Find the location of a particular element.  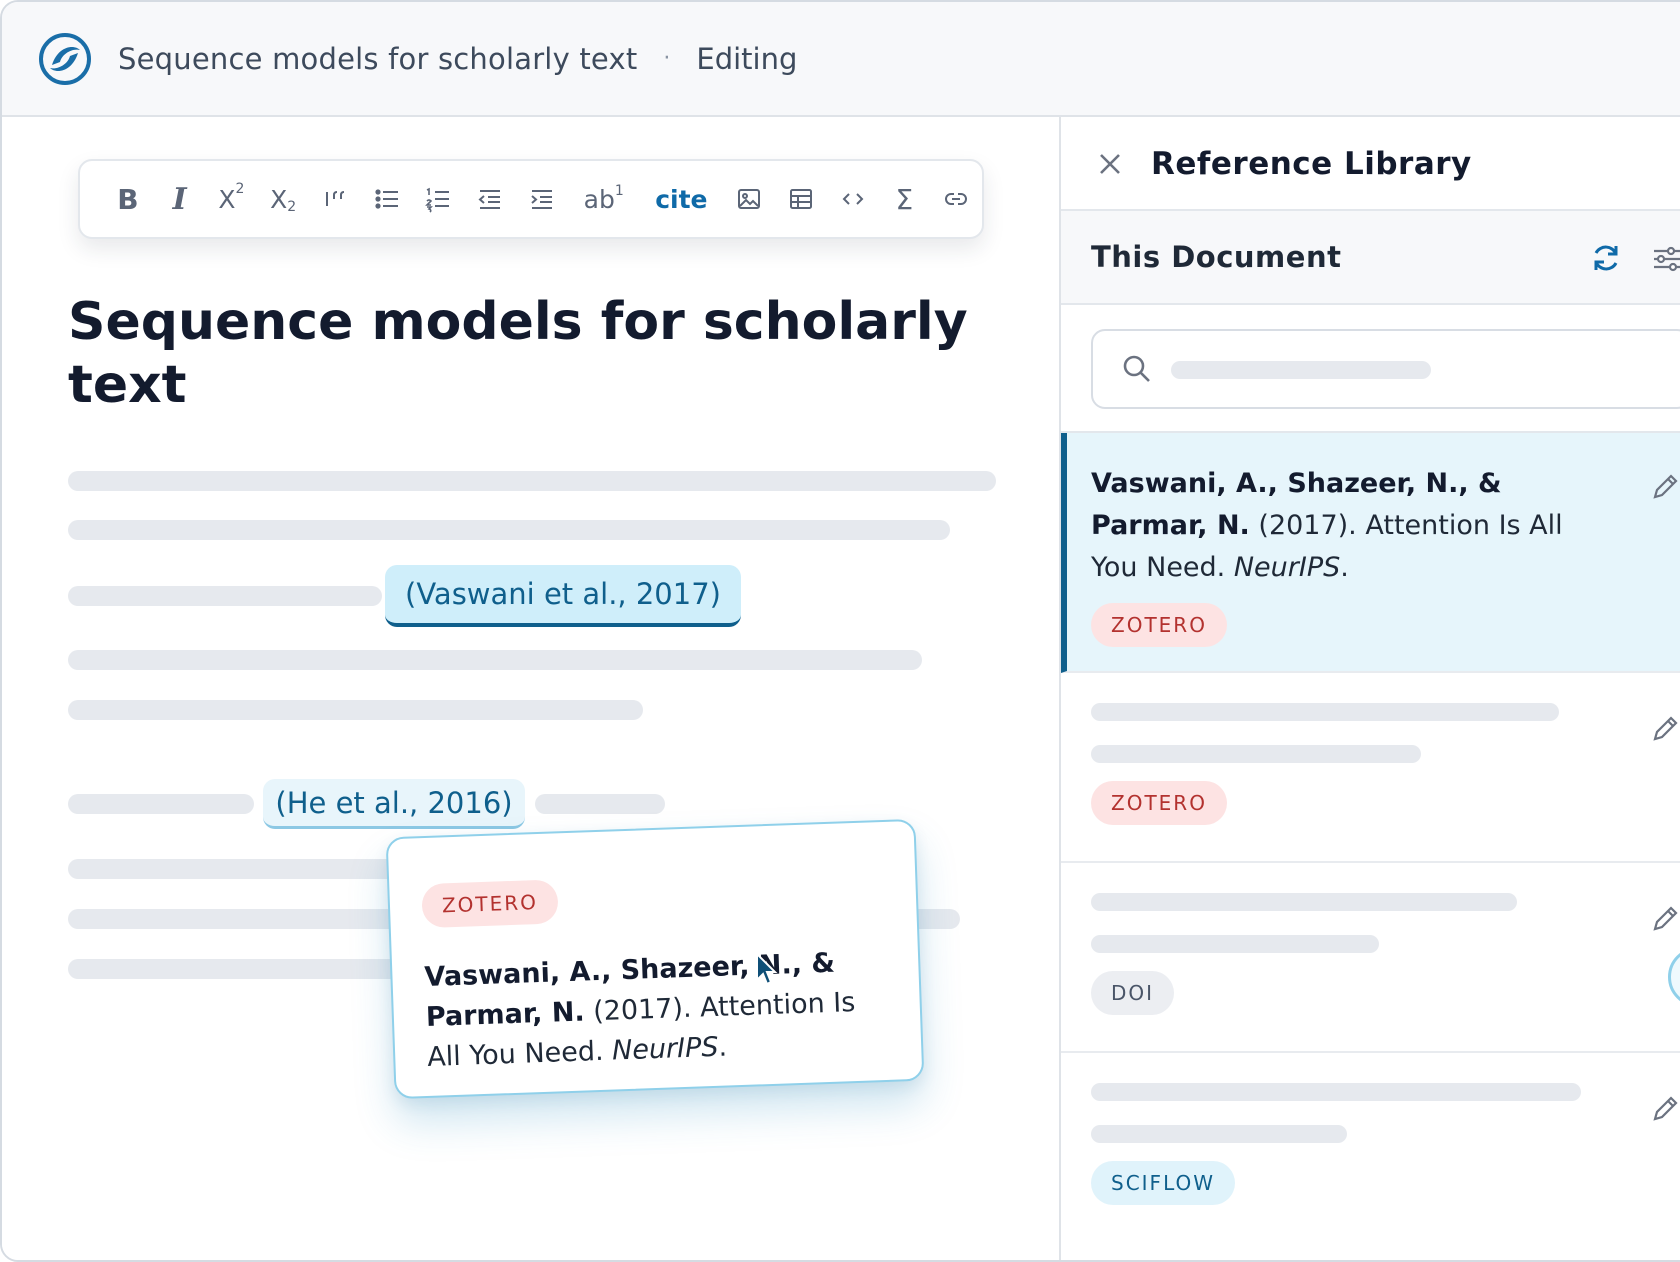

popover-end: . is located at coordinates (722, 1047).